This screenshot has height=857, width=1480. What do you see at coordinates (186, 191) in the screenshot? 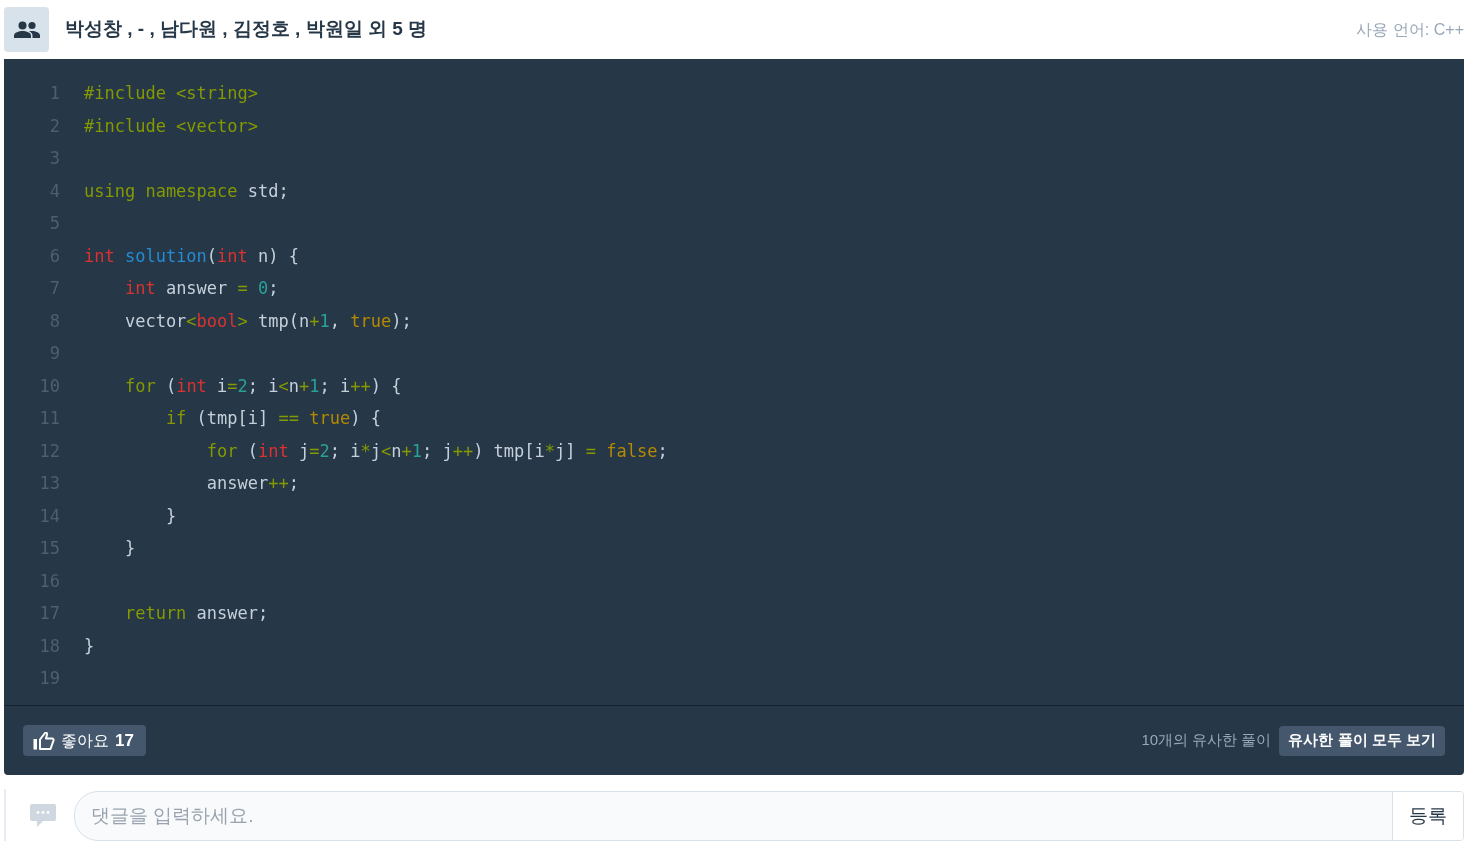
I see `code-line: using namespace std;` at bounding box center [186, 191].